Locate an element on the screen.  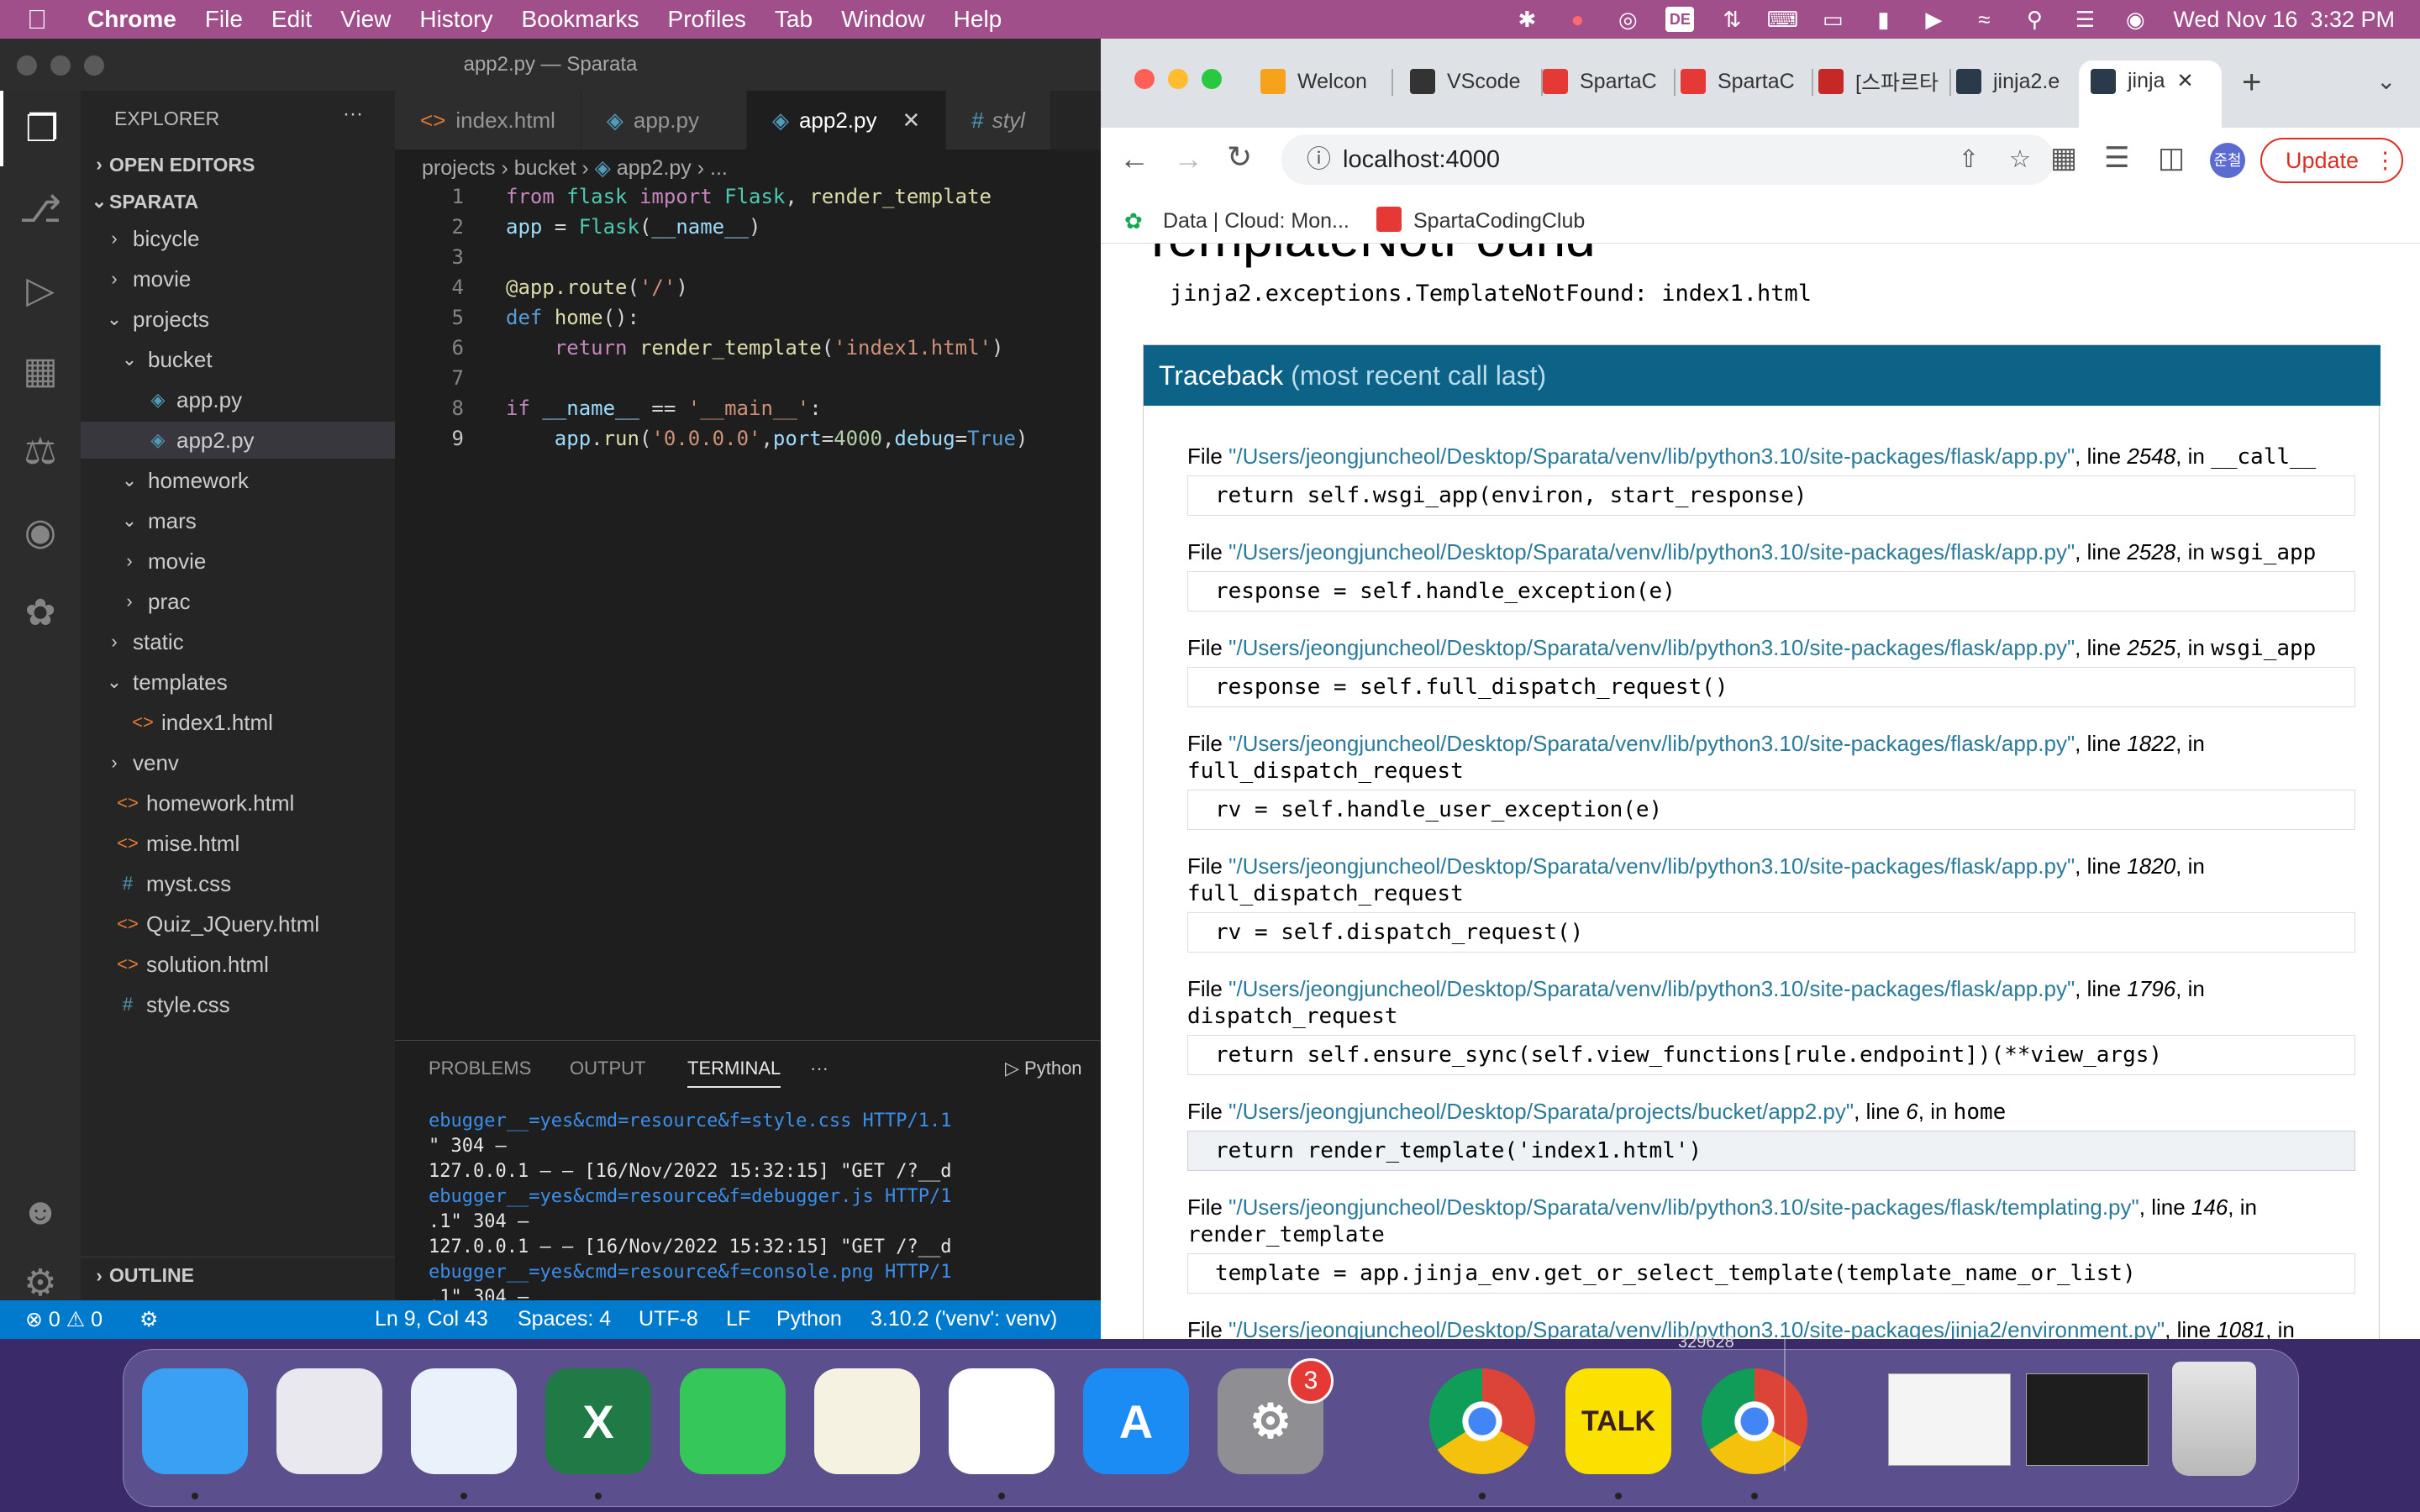
reading-list-icon: ☰ is located at coordinates (2116, 158).